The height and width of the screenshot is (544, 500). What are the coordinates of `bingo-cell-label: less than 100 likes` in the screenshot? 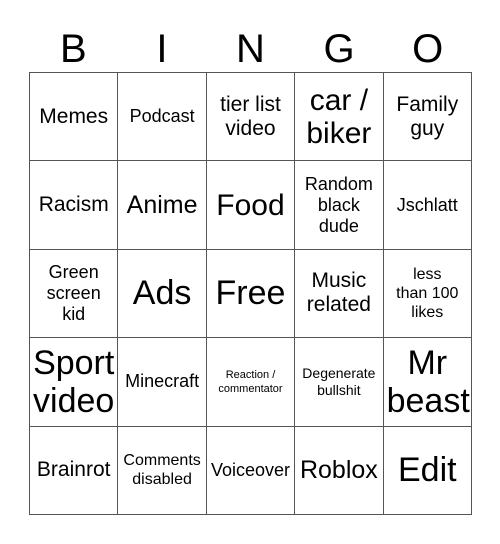 It's located at (427, 293).